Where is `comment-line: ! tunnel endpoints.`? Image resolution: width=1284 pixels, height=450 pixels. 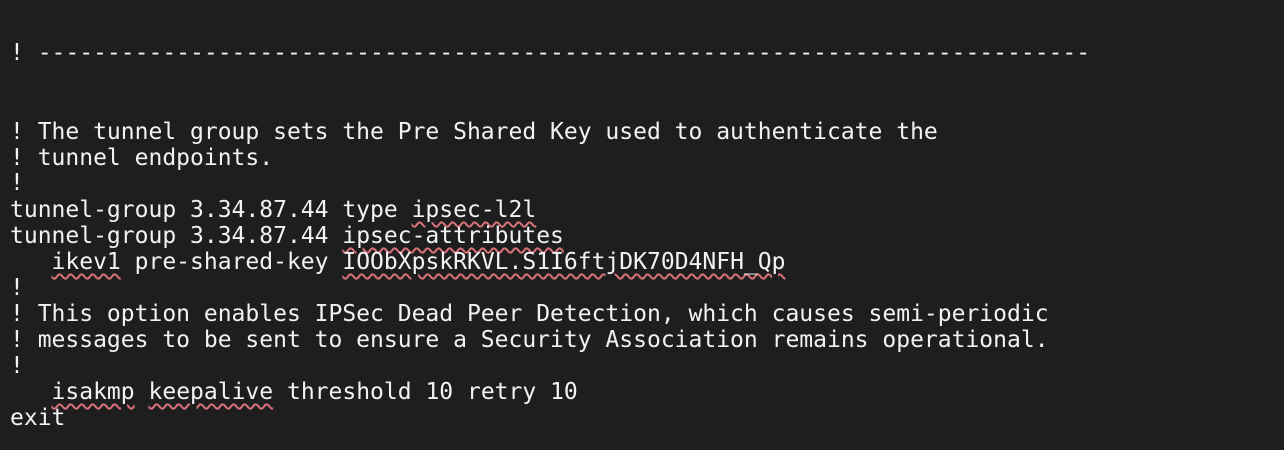
comment-line: ! tunnel endpoints. is located at coordinates (142, 158).